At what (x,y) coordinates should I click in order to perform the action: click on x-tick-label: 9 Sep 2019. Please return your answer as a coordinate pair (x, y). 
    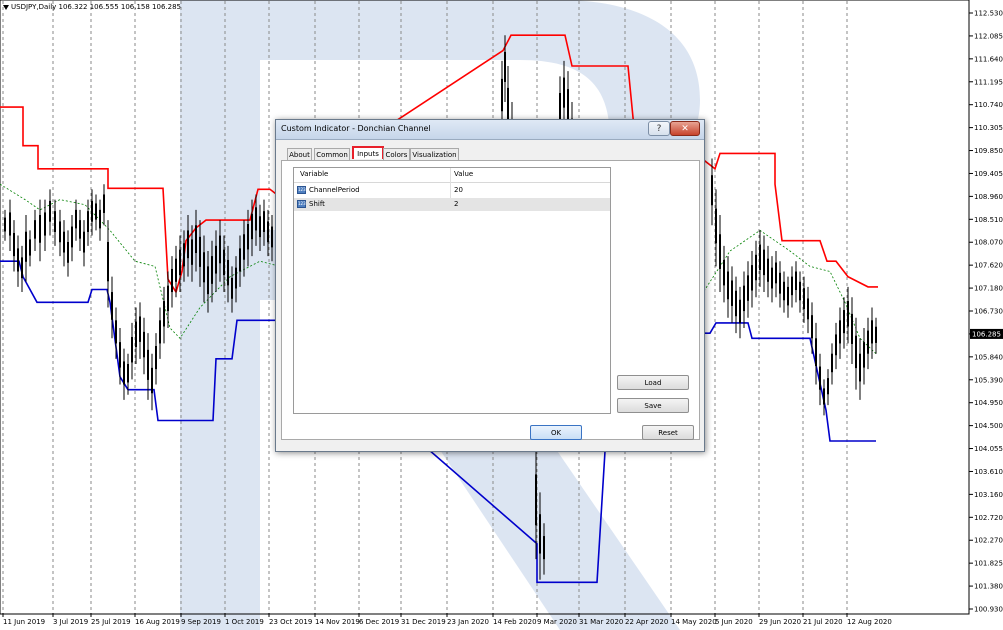
    Looking at the image, I should click on (201, 622).